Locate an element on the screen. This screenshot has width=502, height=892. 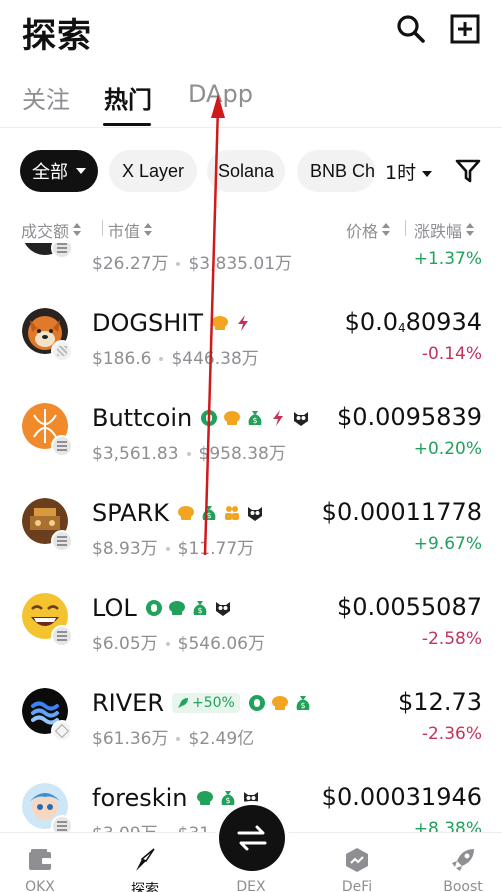
token-row: RIVER +50% $ $61.36万 $2.49亿 $12.73 -2.36% is located at coordinates (251, 727).